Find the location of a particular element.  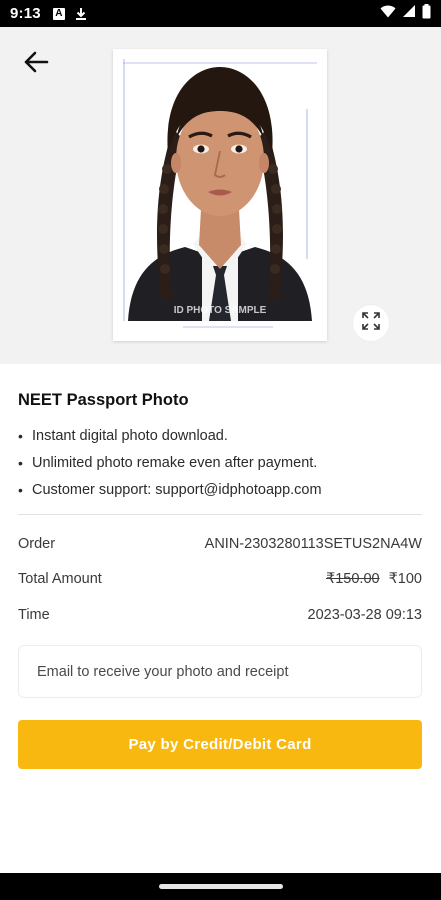

photo-watermark: ID PHOTO SAMPLE is located at coordinates (220, 310).